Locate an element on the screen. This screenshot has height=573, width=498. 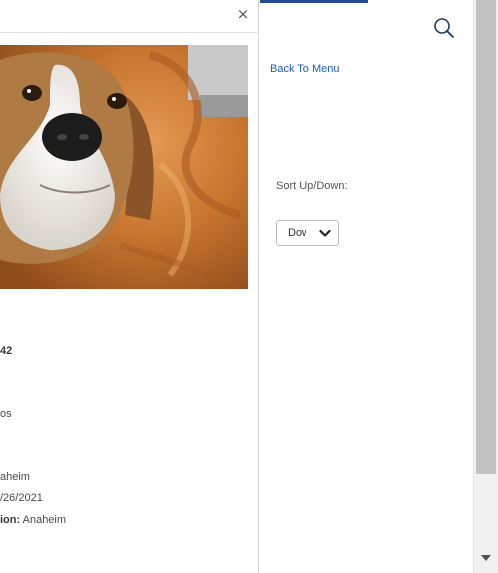
active-tab-indicator is located at coordinates (314, 1).